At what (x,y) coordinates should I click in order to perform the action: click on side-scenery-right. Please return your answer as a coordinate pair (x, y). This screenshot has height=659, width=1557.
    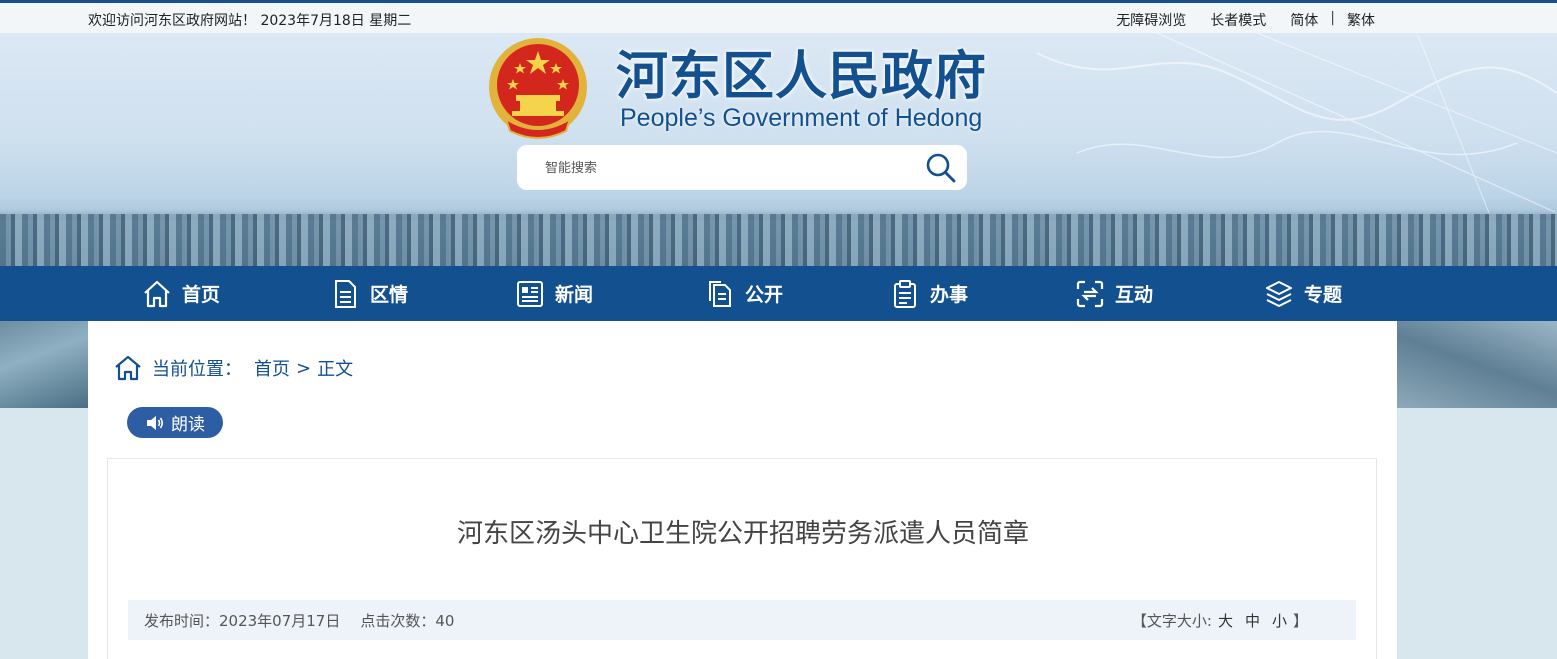
    Looking at the image, I should click on (1477, 364).